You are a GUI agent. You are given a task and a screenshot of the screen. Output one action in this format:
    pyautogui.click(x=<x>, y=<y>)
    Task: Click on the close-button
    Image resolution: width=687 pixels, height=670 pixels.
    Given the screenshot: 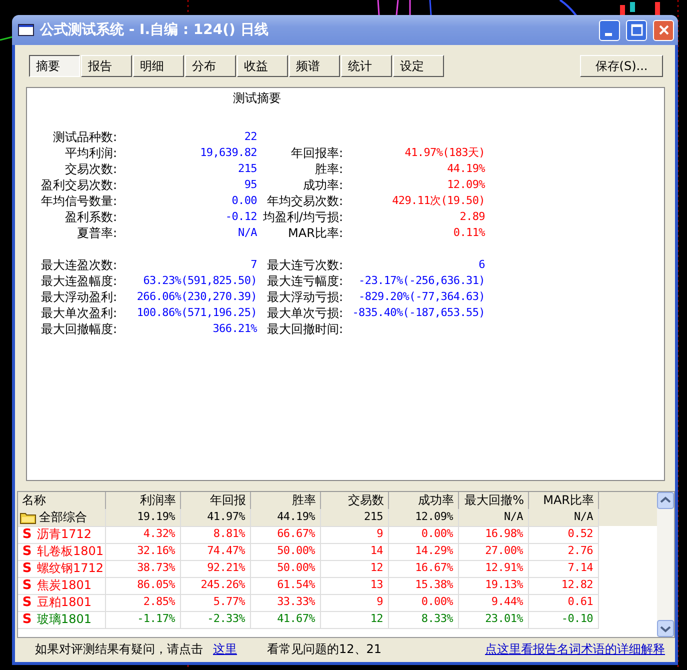 What is the action you would take?
    pyautogui.click(x=663, y=30)
    